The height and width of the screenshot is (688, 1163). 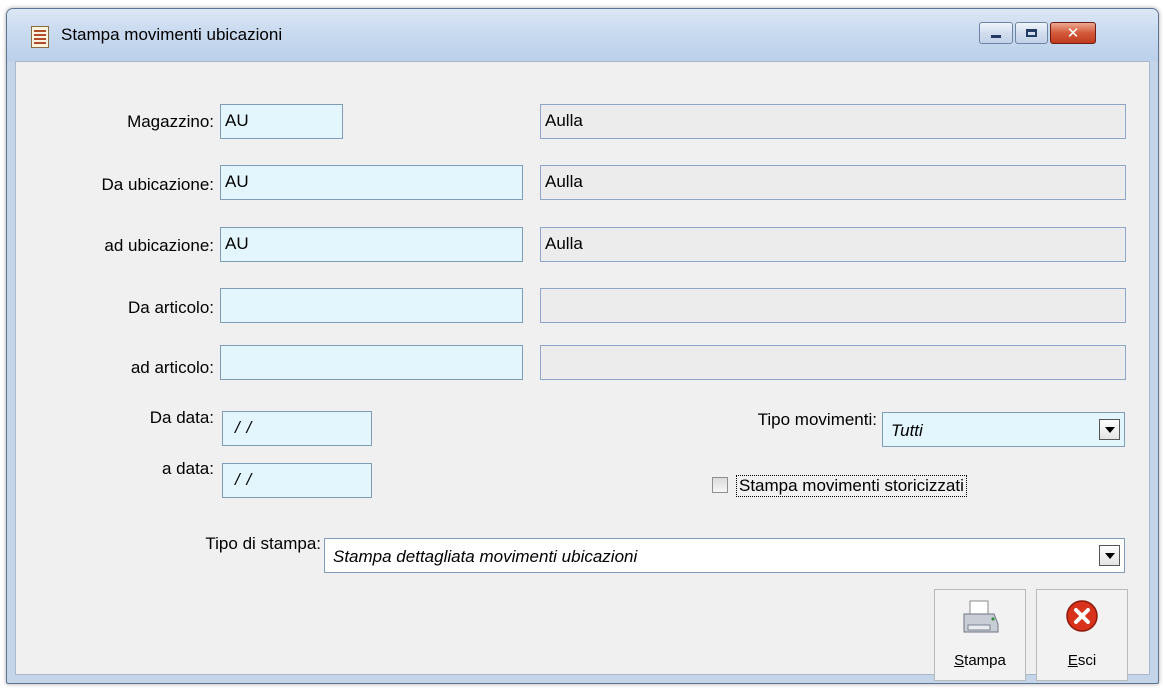 I want to click on stampa-button-label: Stampa, so click(x=980, y=660).